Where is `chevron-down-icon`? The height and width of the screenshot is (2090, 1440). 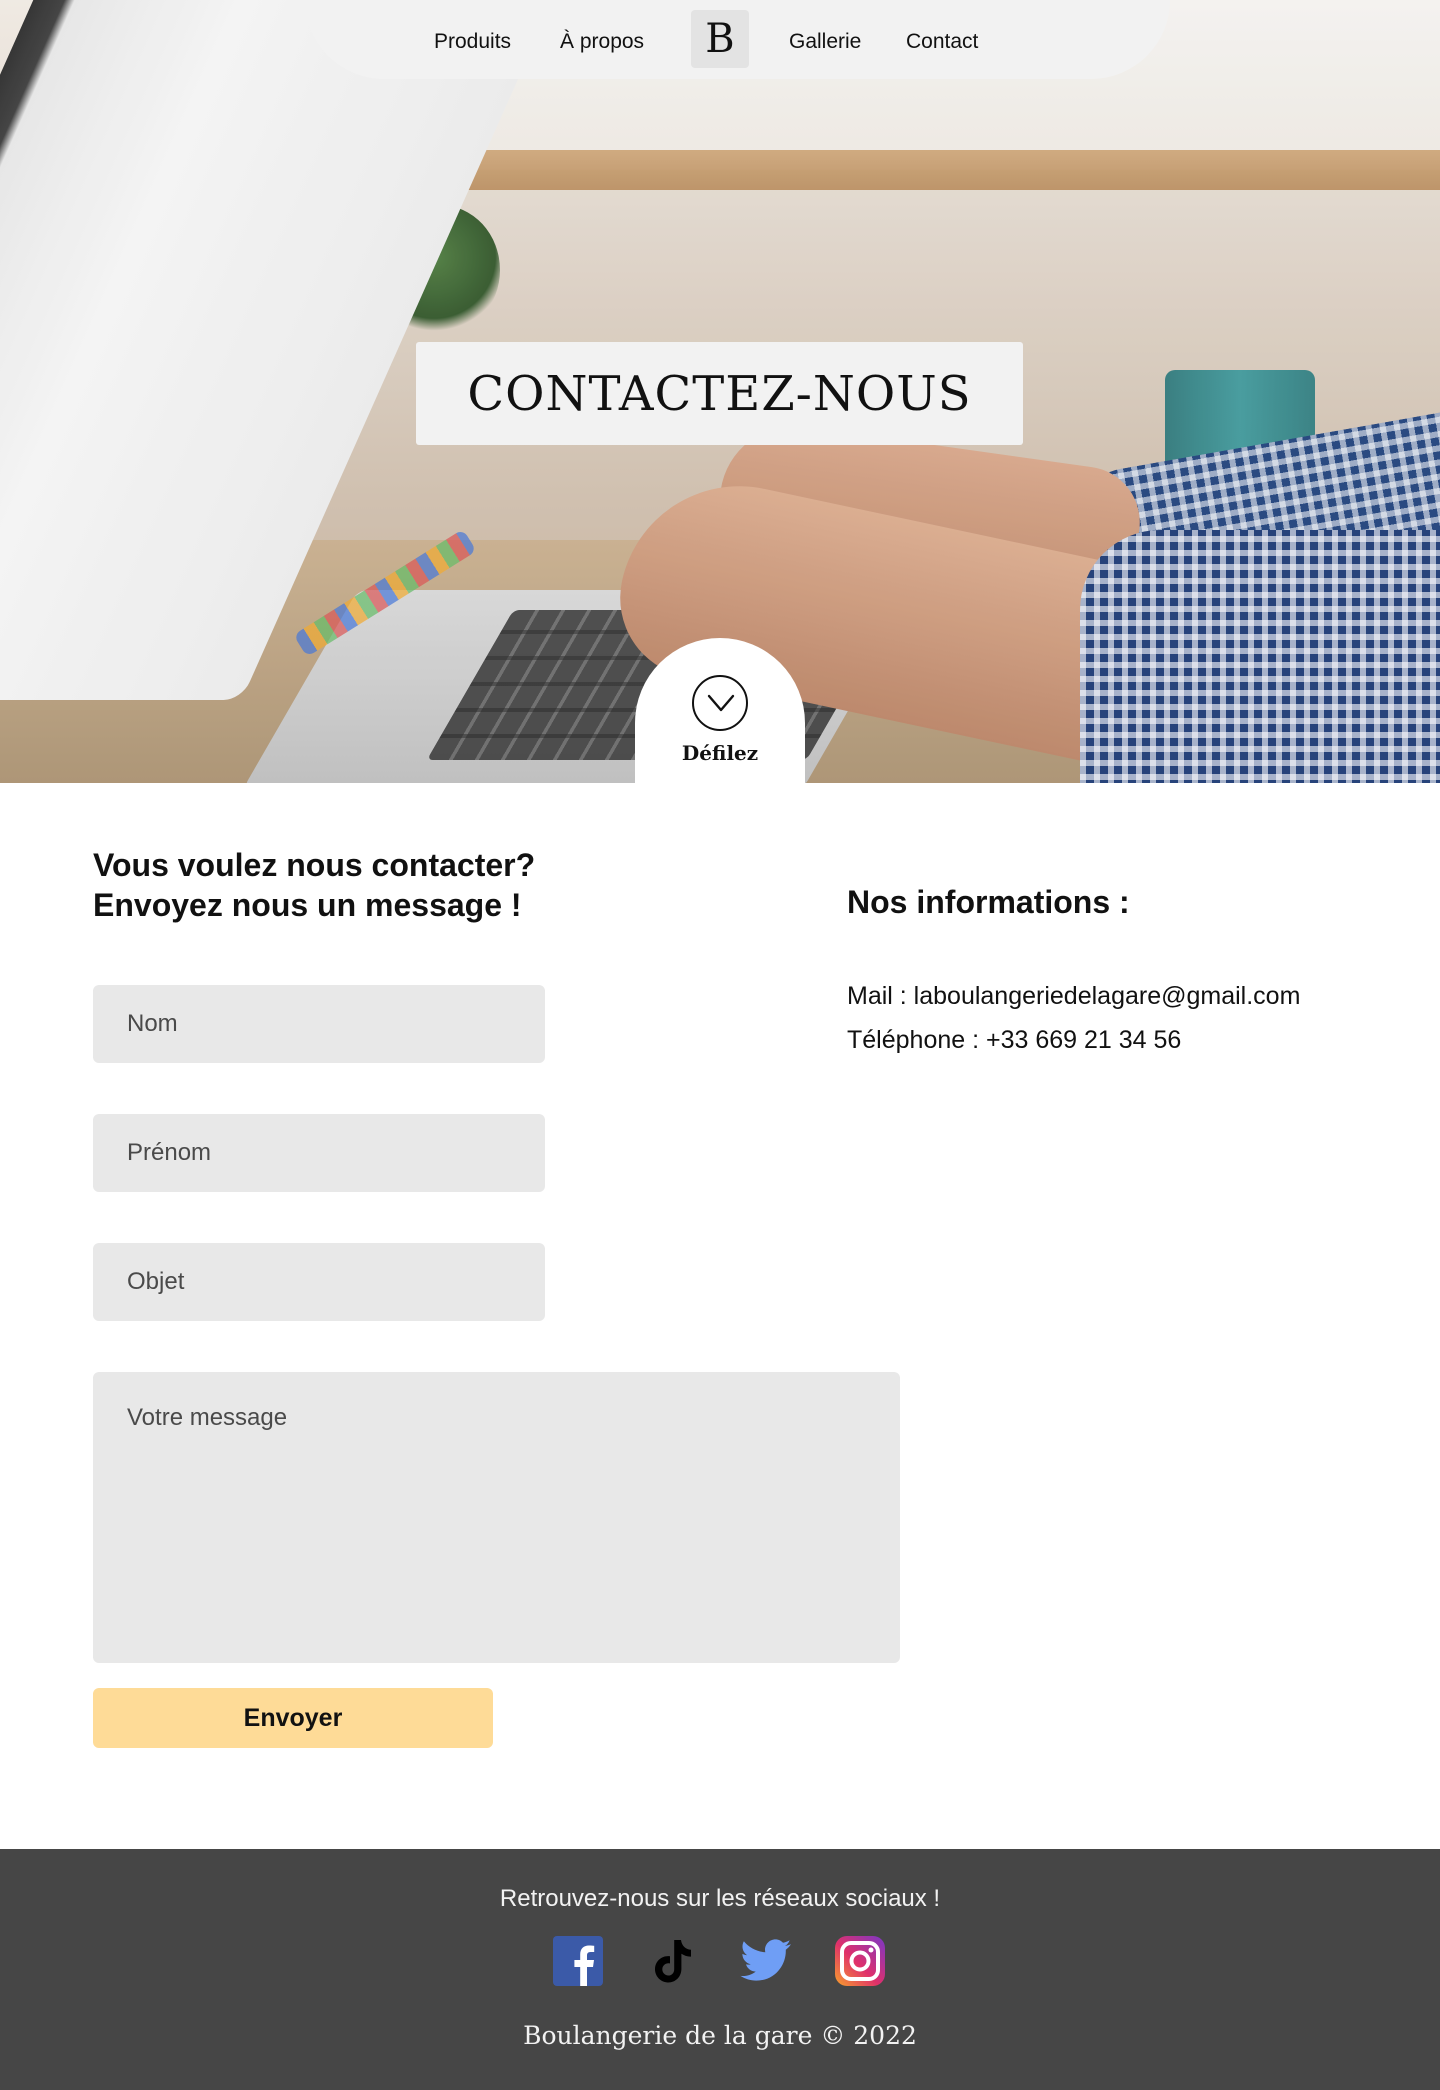
chevron-down-icon is located at coordinates (720, 703).